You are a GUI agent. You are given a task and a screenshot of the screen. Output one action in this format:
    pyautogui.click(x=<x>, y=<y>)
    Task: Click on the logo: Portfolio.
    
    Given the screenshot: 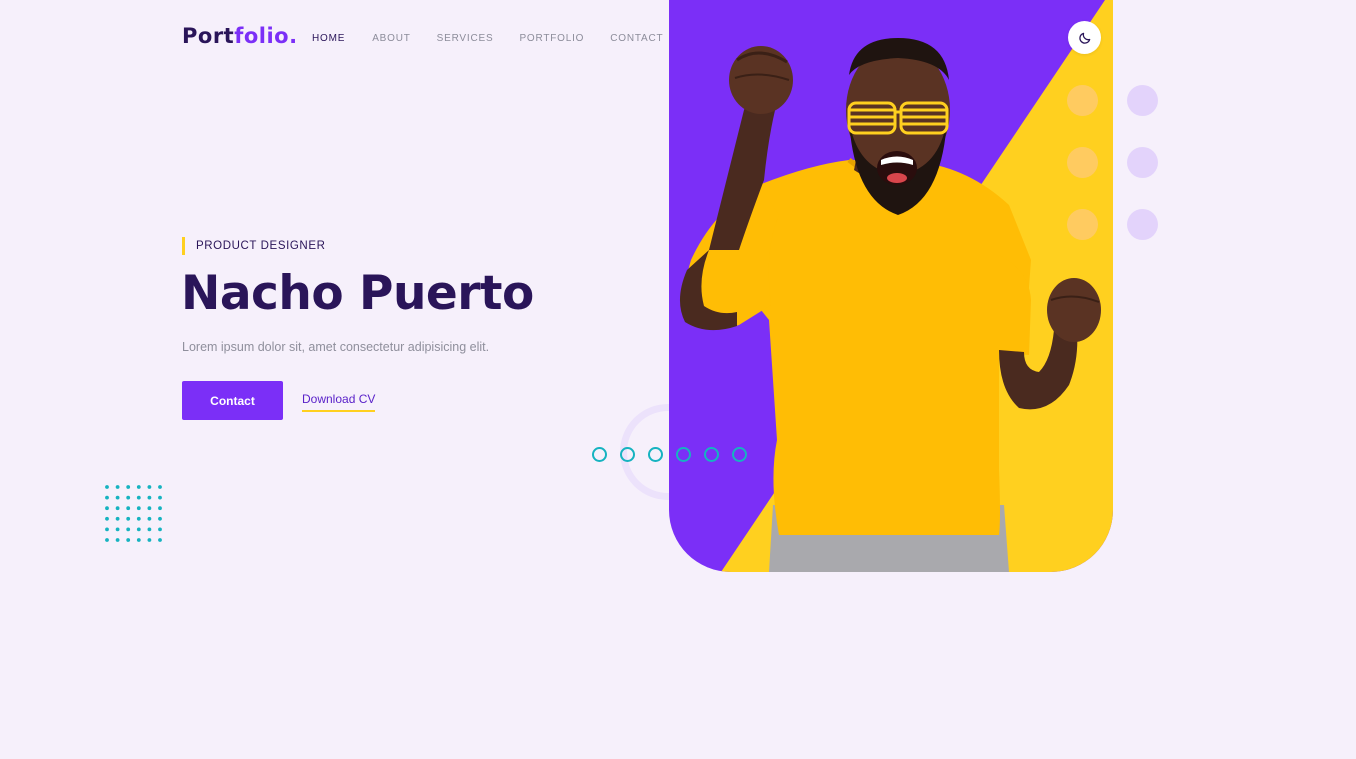 What is the action you would take?
    pyautogui.click(x=240, y=36)
    